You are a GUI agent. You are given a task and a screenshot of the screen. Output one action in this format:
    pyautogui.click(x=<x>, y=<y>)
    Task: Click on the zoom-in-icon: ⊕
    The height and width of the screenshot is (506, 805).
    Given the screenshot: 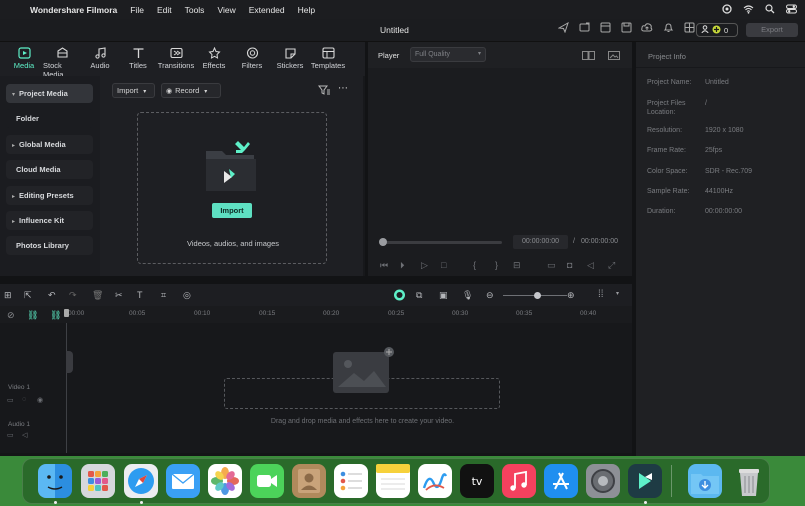 What is the action you would take?
    pyautogui.click(x=571, y=295)
    